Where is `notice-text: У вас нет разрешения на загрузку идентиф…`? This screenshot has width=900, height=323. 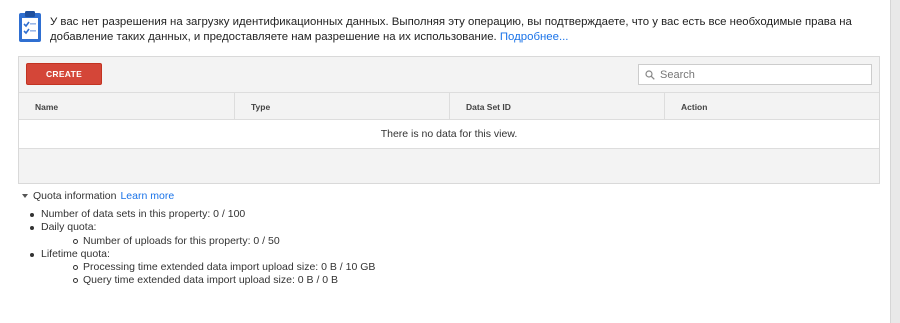
notice-text: У вас нет разрешения на загрузку идентиф… is located at coordinates (466, 27).